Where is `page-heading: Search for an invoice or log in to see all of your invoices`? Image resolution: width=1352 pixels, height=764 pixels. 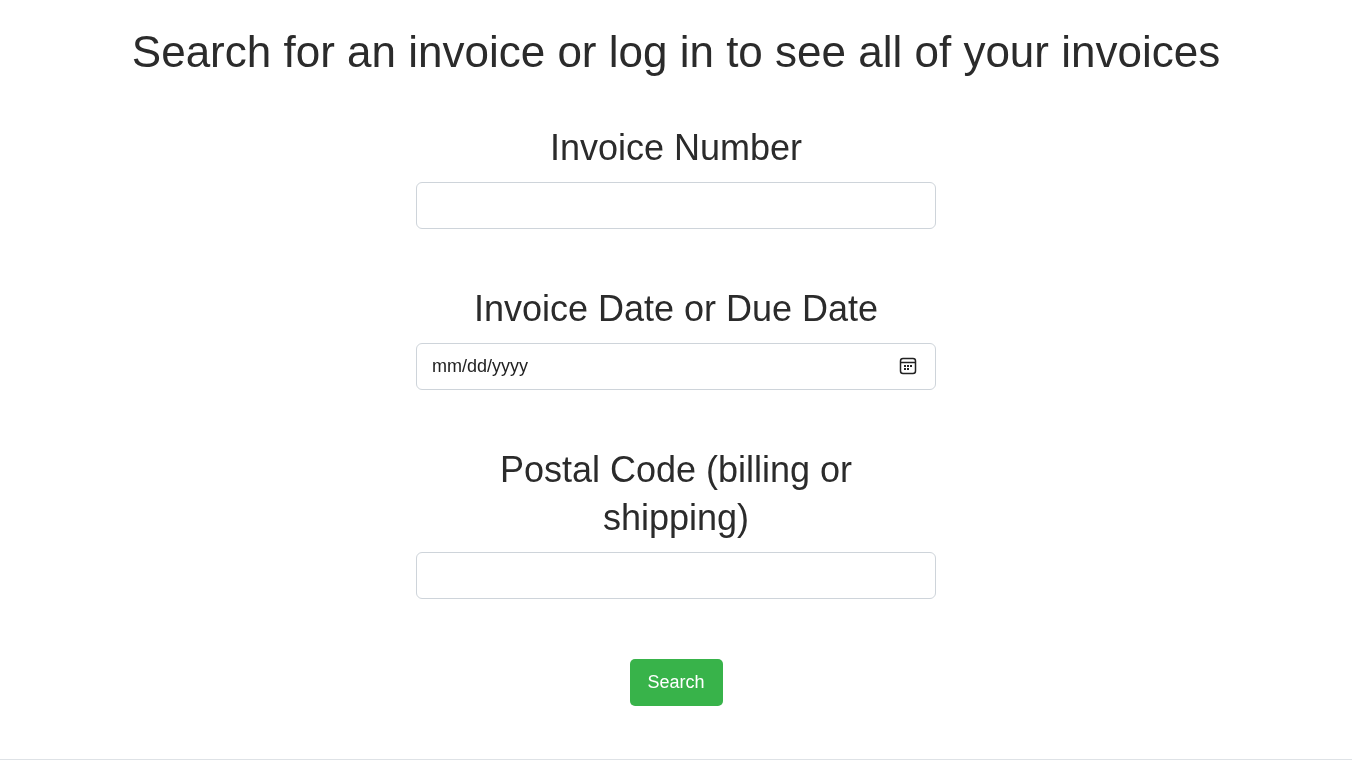
page-heading: Search for an invoice or log in to see all of your invoices is located at coordinates (676, 52).